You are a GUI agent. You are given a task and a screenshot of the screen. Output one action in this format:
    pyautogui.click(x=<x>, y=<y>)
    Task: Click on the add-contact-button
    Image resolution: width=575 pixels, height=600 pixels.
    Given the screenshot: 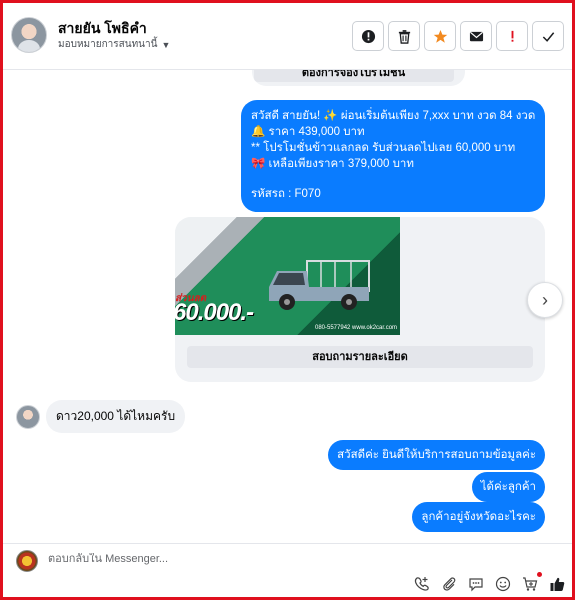 What is the action you would take?
    pyautogui.click(x=422, y=584)
    